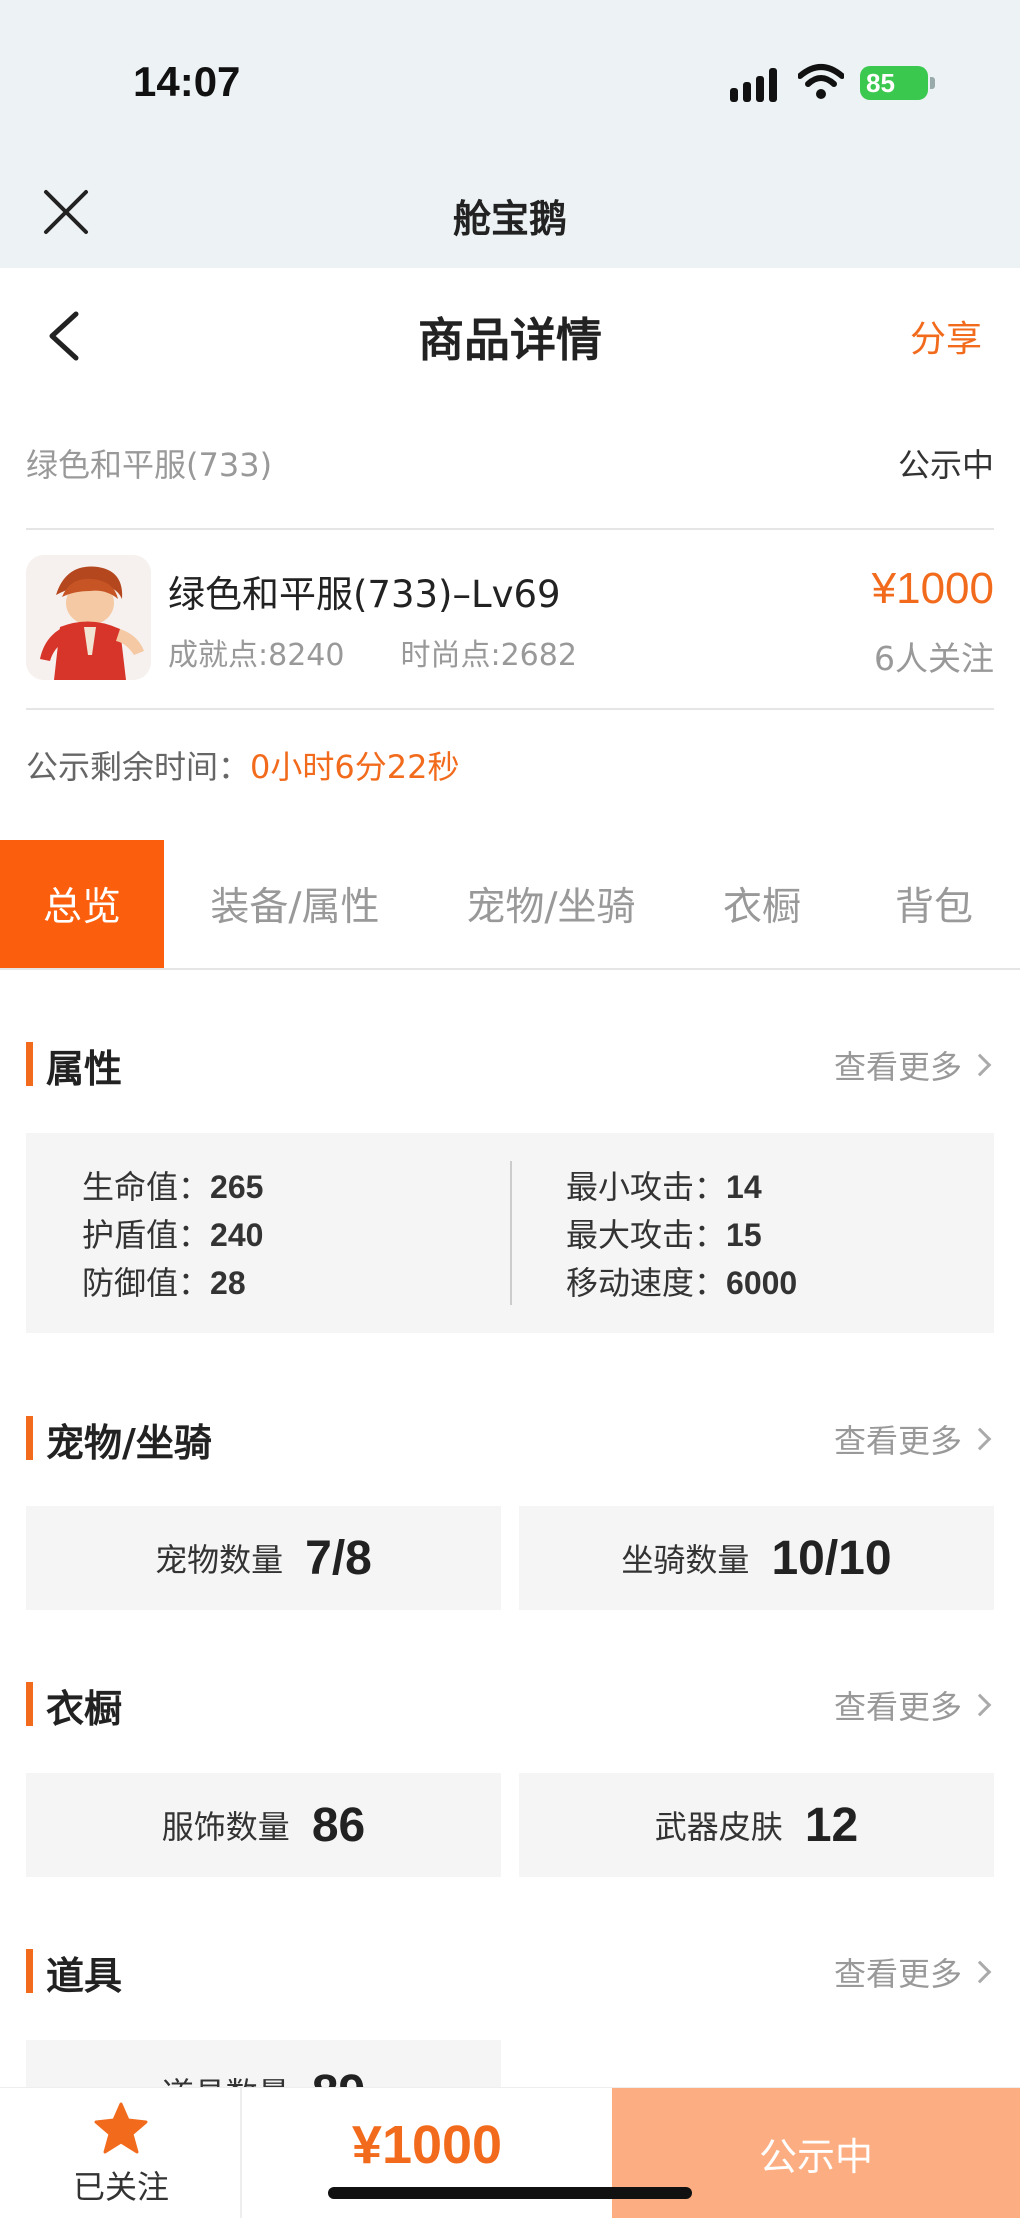 This screenshot has height=2218, width=1020. What do you see at coordinates (295, 904) in the screenshot?
I see `tab-equipment: 装备/属性` at bounding box center [295, 904].